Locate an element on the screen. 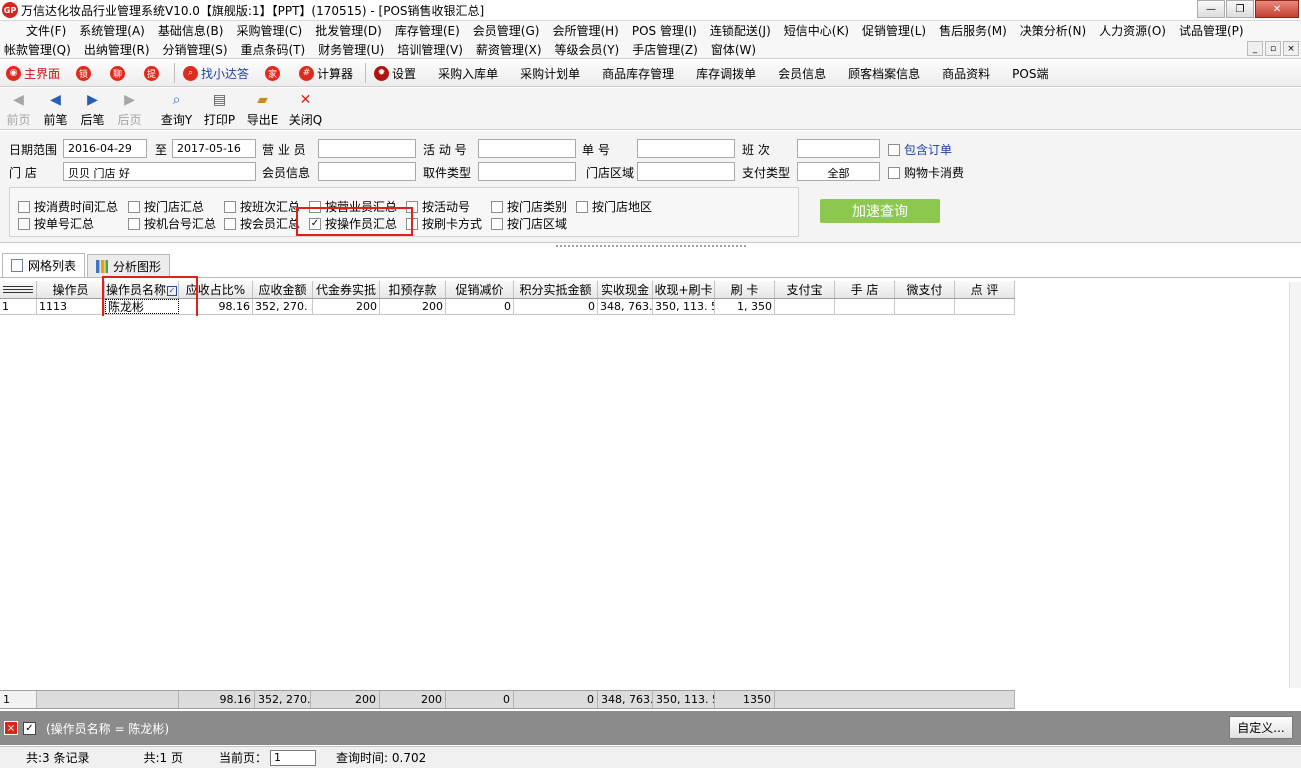 Image resolution: width=1301 pixels, height=768 pixels. clear-filter-icon: × is located at coordinates (11, 728).